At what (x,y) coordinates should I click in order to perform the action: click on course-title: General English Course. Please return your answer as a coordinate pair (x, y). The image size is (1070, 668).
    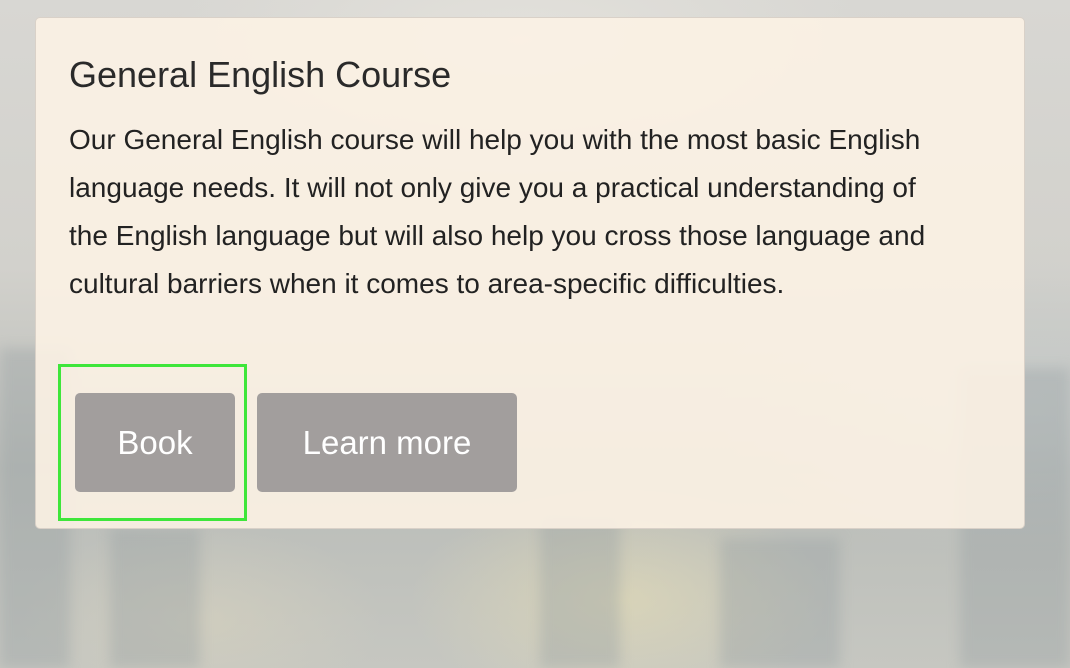
    Looking at the image, I should click on (260, 74).